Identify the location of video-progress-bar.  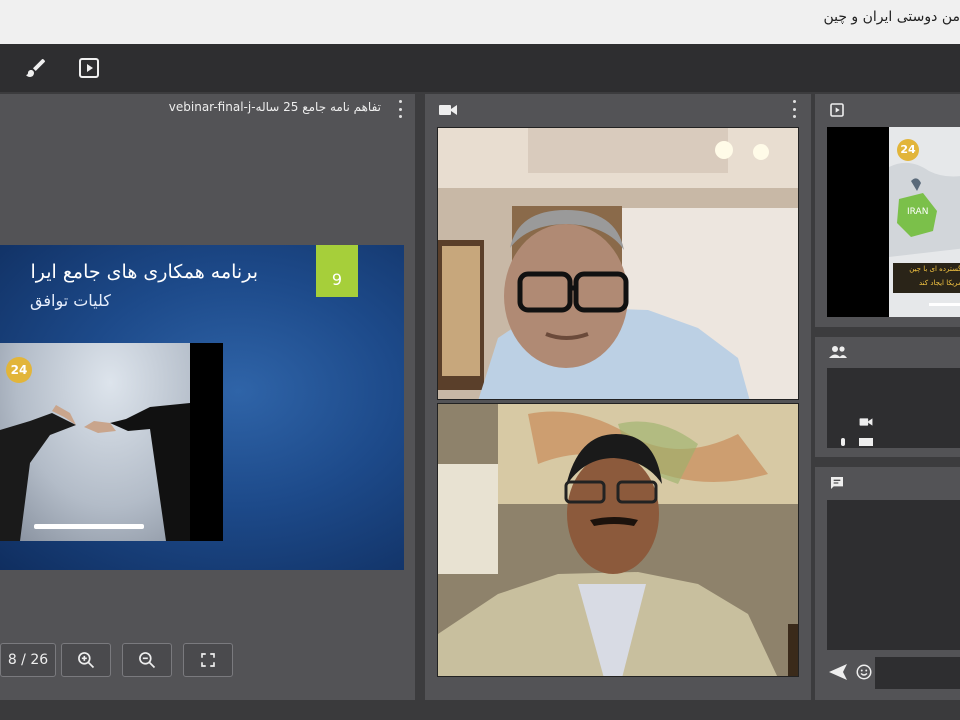
(89, 526).